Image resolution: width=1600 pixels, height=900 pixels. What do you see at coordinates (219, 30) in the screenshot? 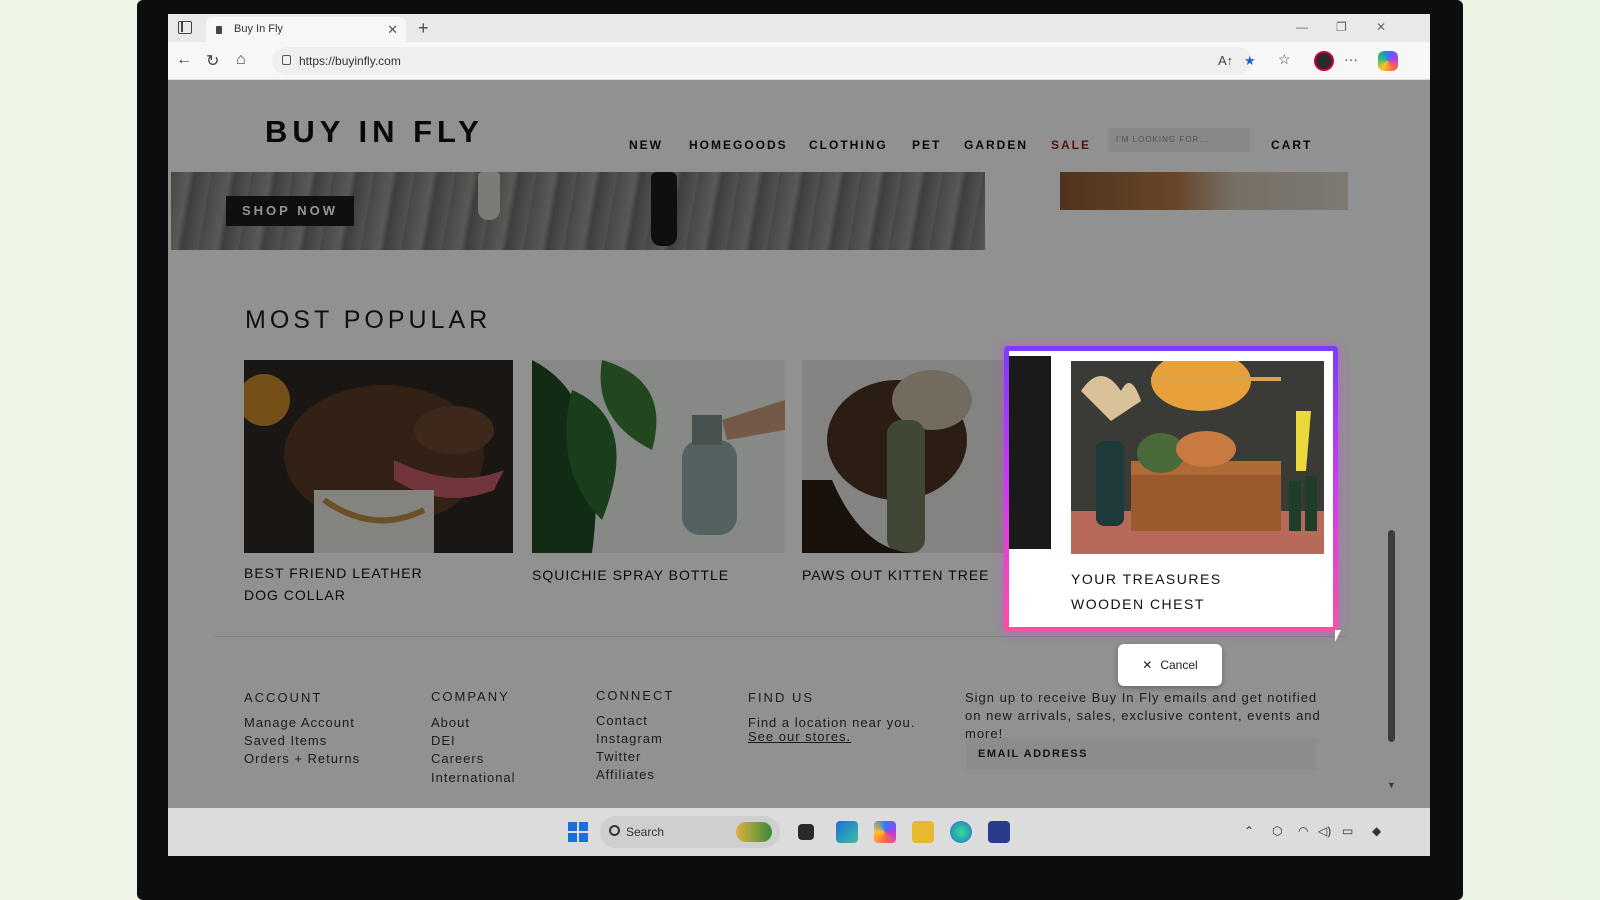
I see `favicon-icon` at bounding box center [219, 30].